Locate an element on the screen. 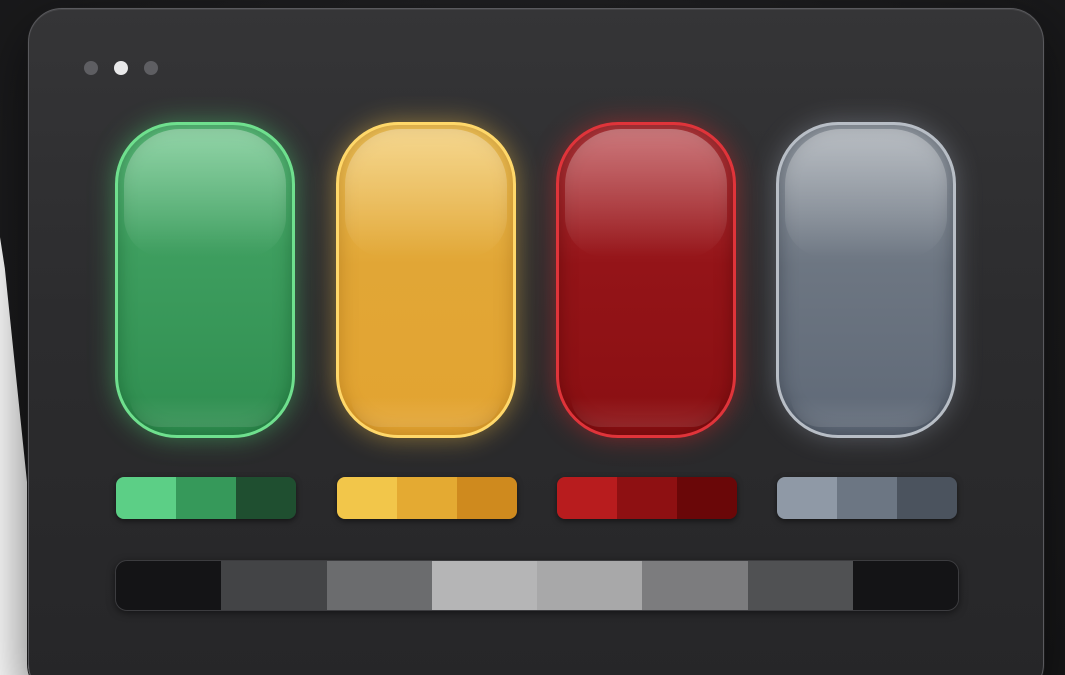 This screenshot has height=675, width=1065. gray-color-pill is located at coordinates (866, 280).